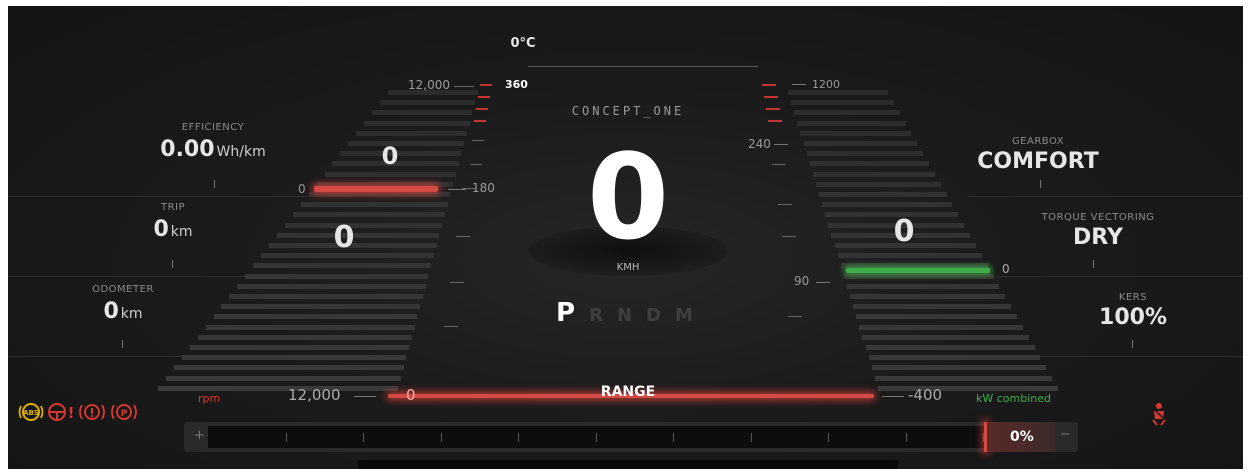  Describe the element at coordinates (624, 315) in the screenshot. I see `gear-n: N` at that location.